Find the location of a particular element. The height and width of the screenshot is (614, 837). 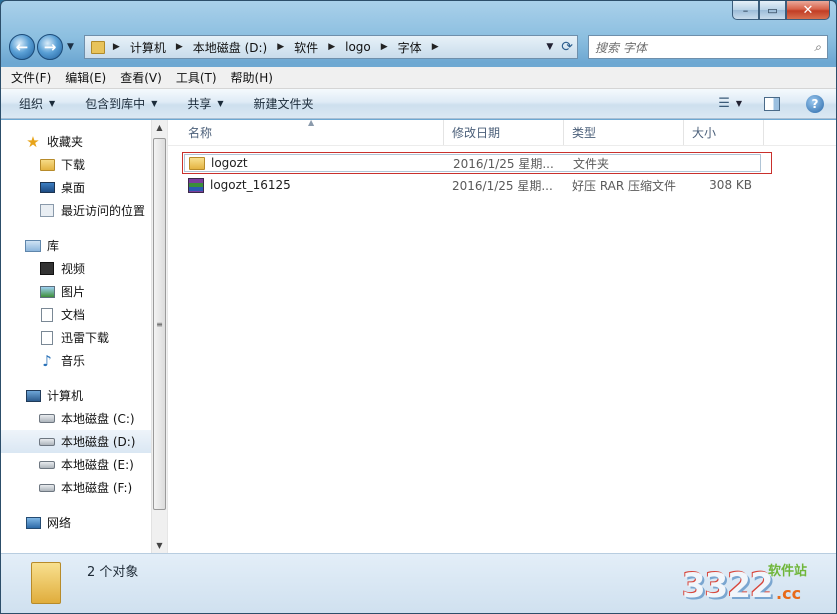

forward-button: → is located at coordinates (50, 47).